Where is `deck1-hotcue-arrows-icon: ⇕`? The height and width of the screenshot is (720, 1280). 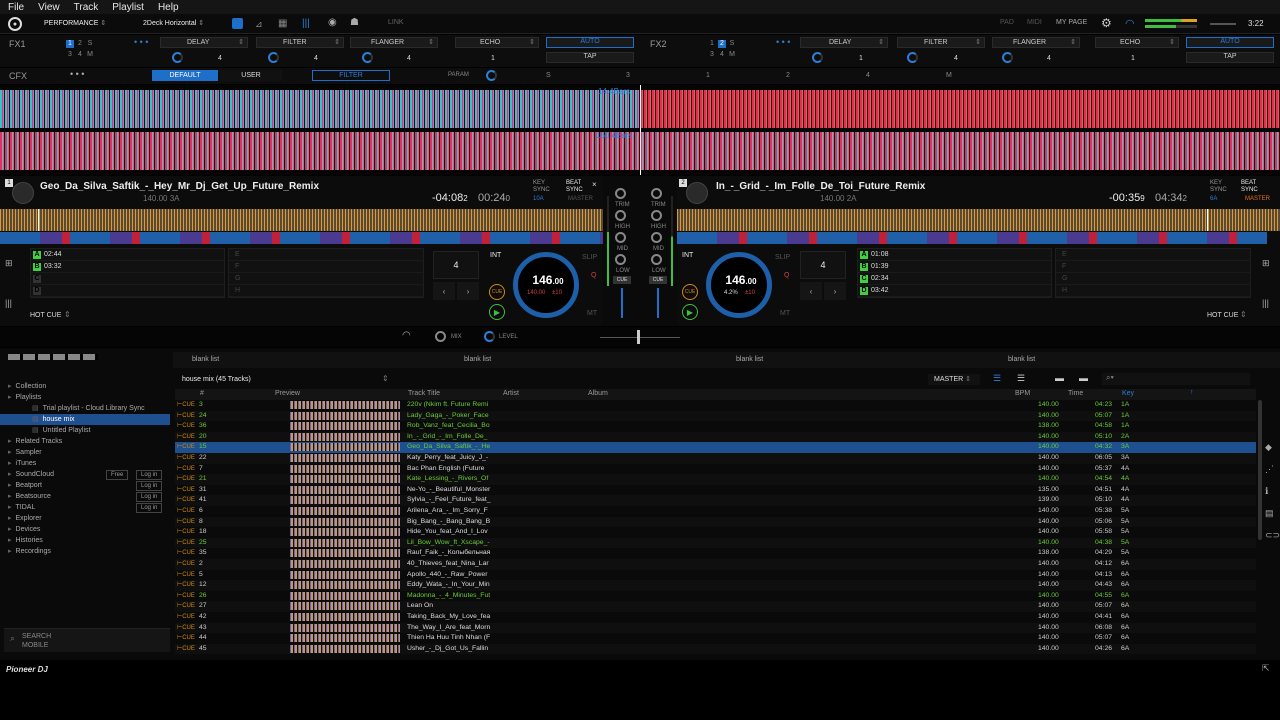
deck1-hotcue-arrows-icon: ⇕ is located at coordinates (67, 314).